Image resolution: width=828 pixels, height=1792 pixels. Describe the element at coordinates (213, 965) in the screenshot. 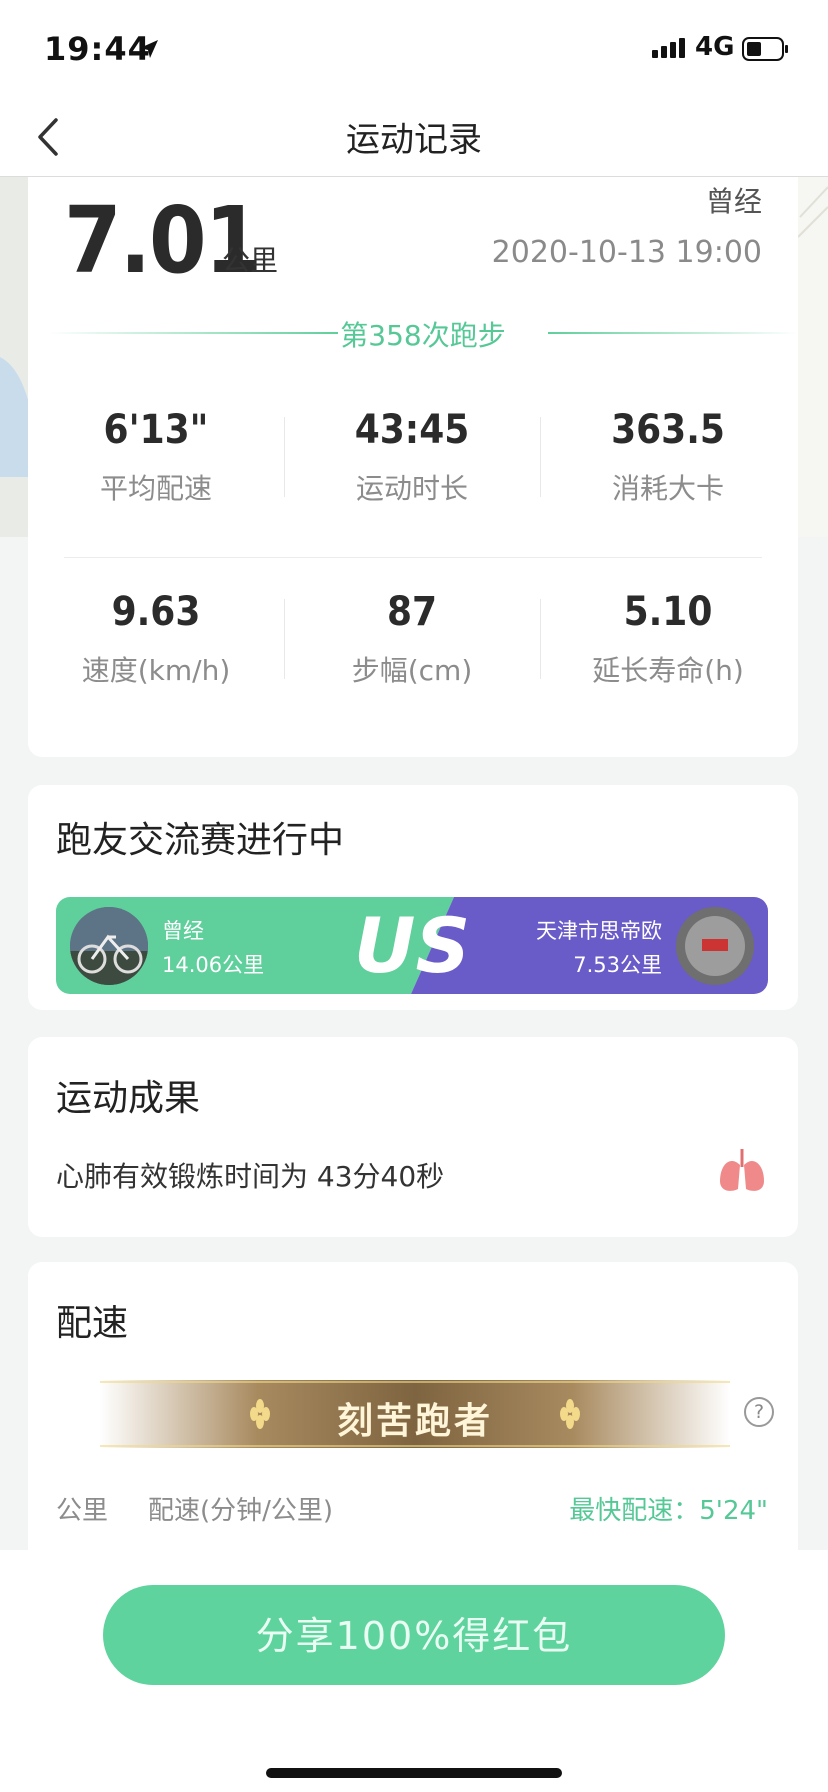

I see `vs-left-distance: 14.06公里` at that location.